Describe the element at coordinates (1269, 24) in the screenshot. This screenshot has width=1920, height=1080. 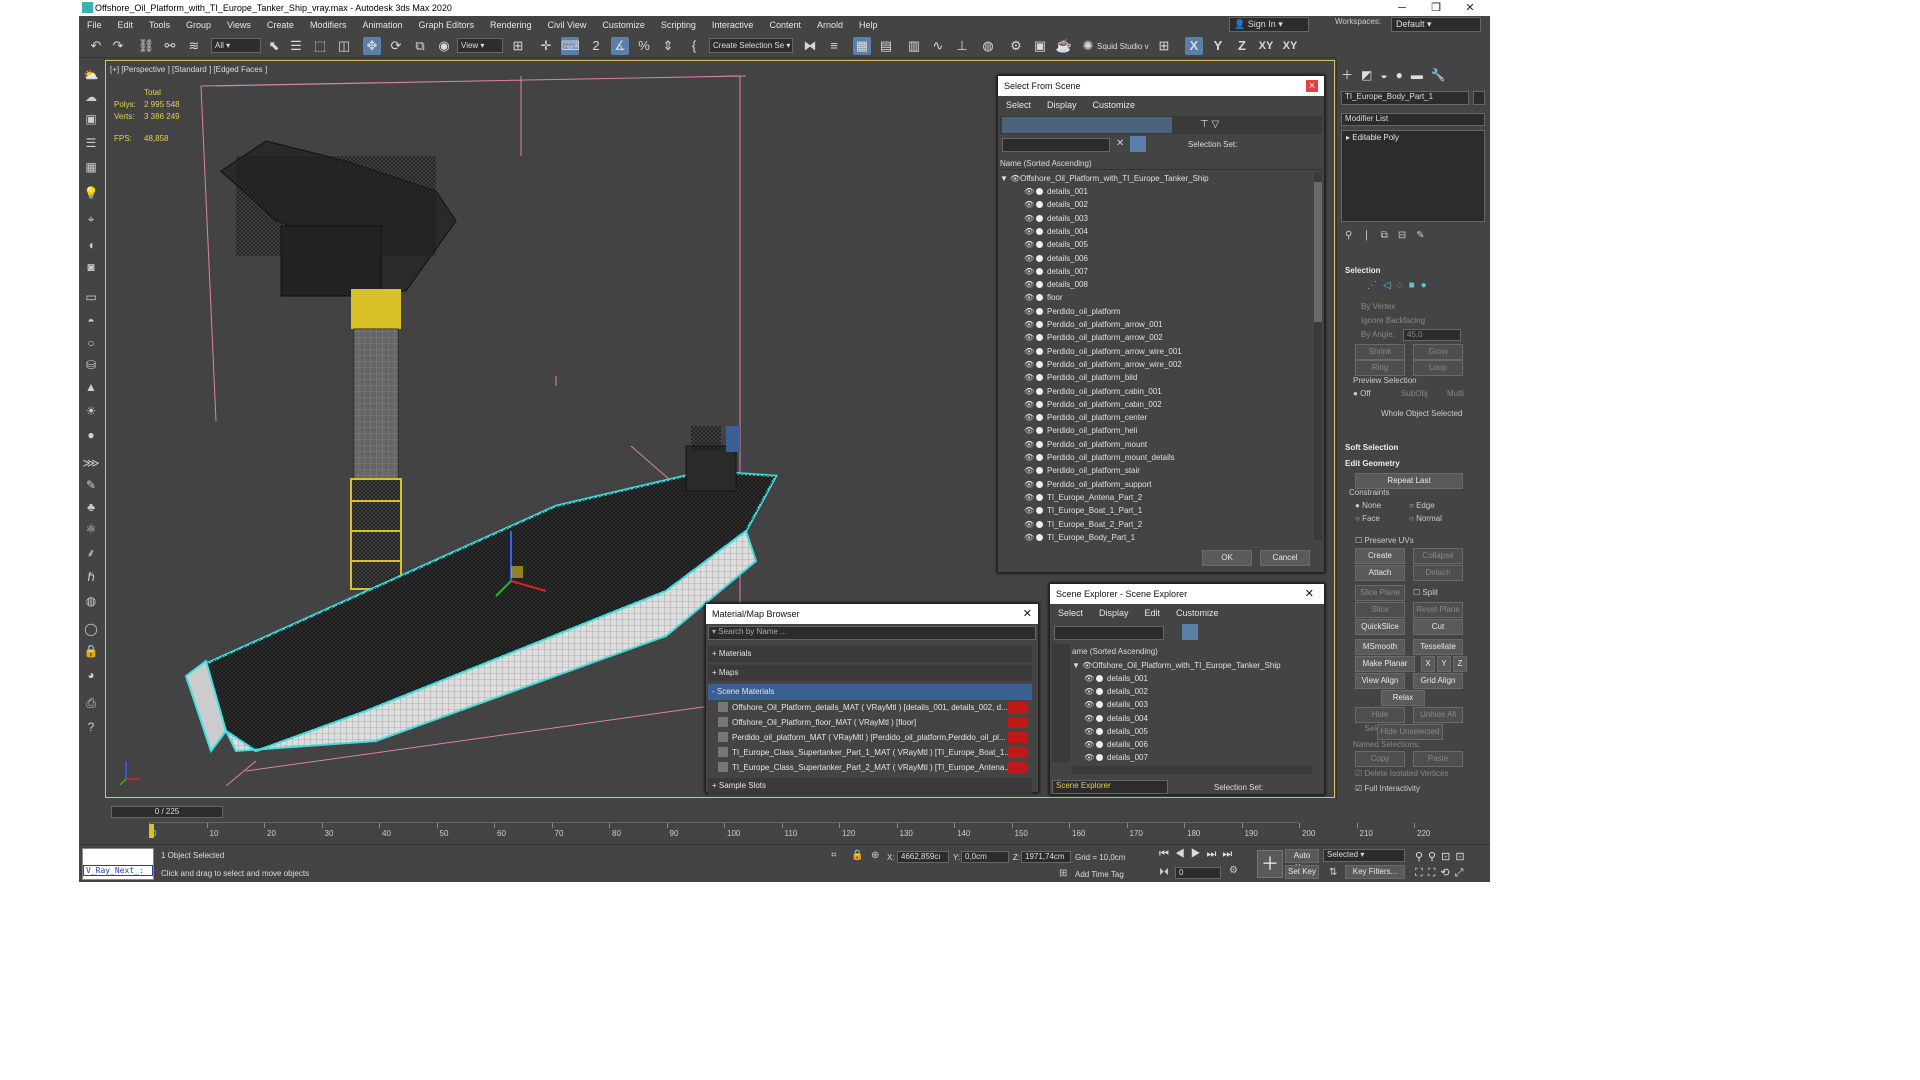
I see `sign-in-dropdown: 👤 Sign In ▾` at that location.